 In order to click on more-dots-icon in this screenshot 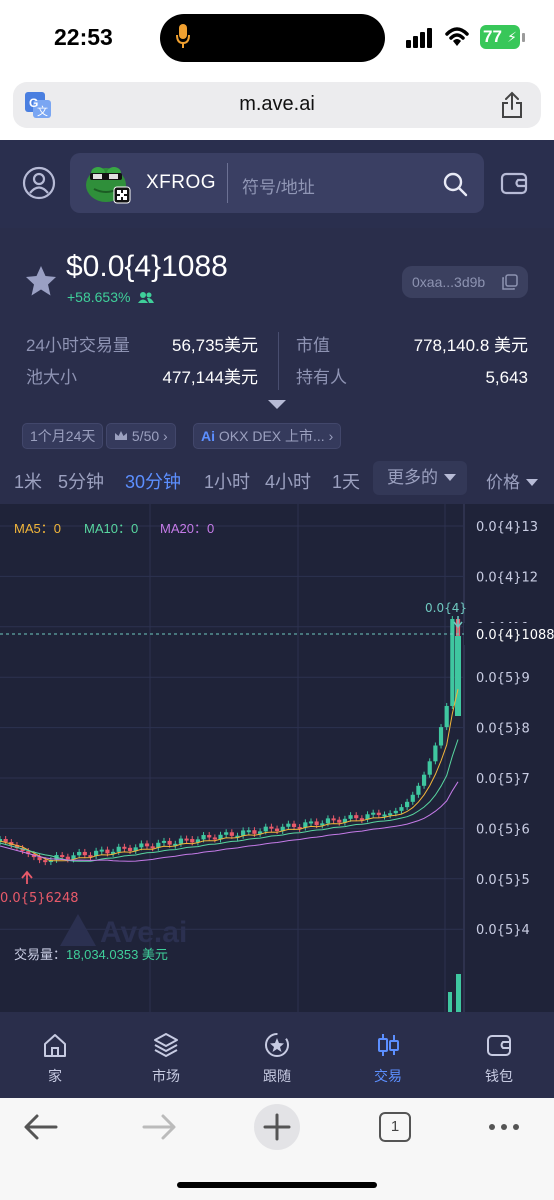, I will do `click(505, 1127)`.